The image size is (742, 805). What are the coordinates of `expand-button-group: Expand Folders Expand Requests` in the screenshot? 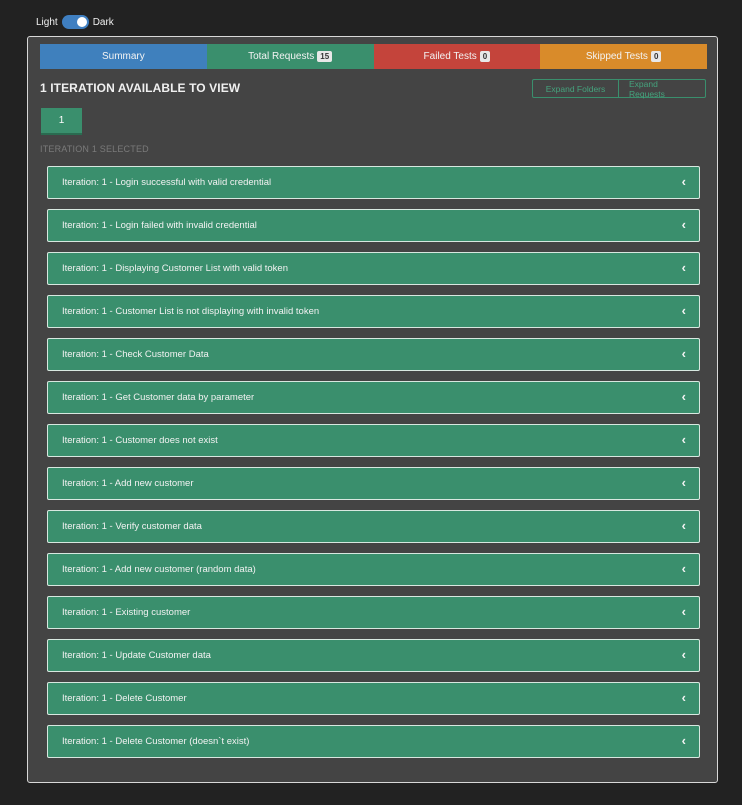 It's located at (619, 89).